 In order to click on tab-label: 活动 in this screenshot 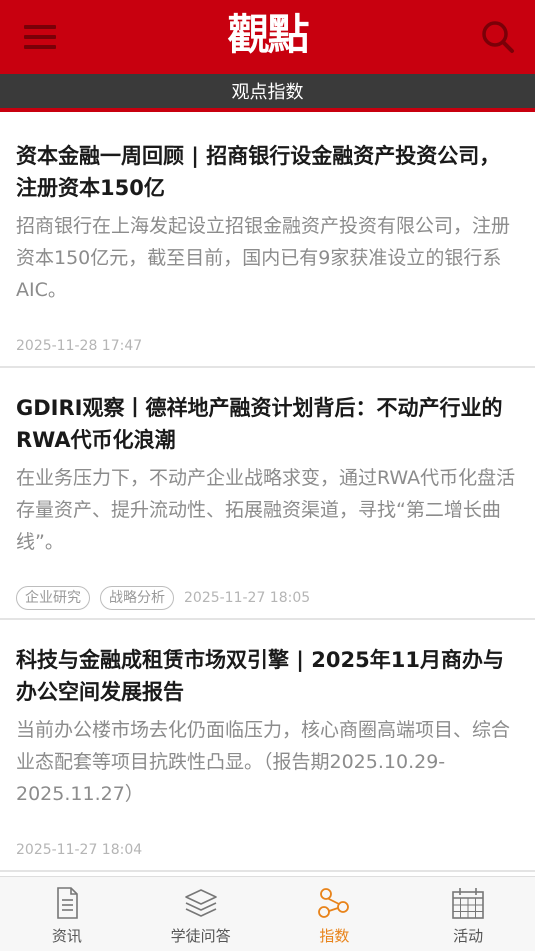, I will do `click(468, 936)`.